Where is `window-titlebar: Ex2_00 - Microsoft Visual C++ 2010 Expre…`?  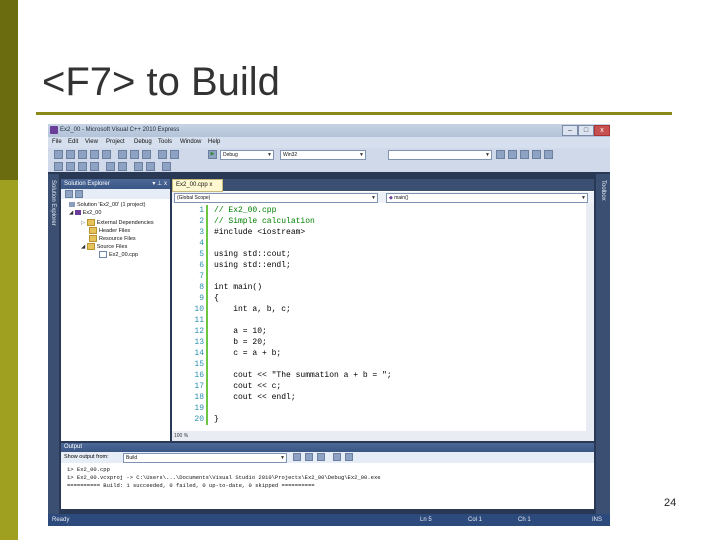
window-titlebar: Ex2_00 - Microsoft Visual C++ 2010 Expre… is located at coordinates (329, 130).